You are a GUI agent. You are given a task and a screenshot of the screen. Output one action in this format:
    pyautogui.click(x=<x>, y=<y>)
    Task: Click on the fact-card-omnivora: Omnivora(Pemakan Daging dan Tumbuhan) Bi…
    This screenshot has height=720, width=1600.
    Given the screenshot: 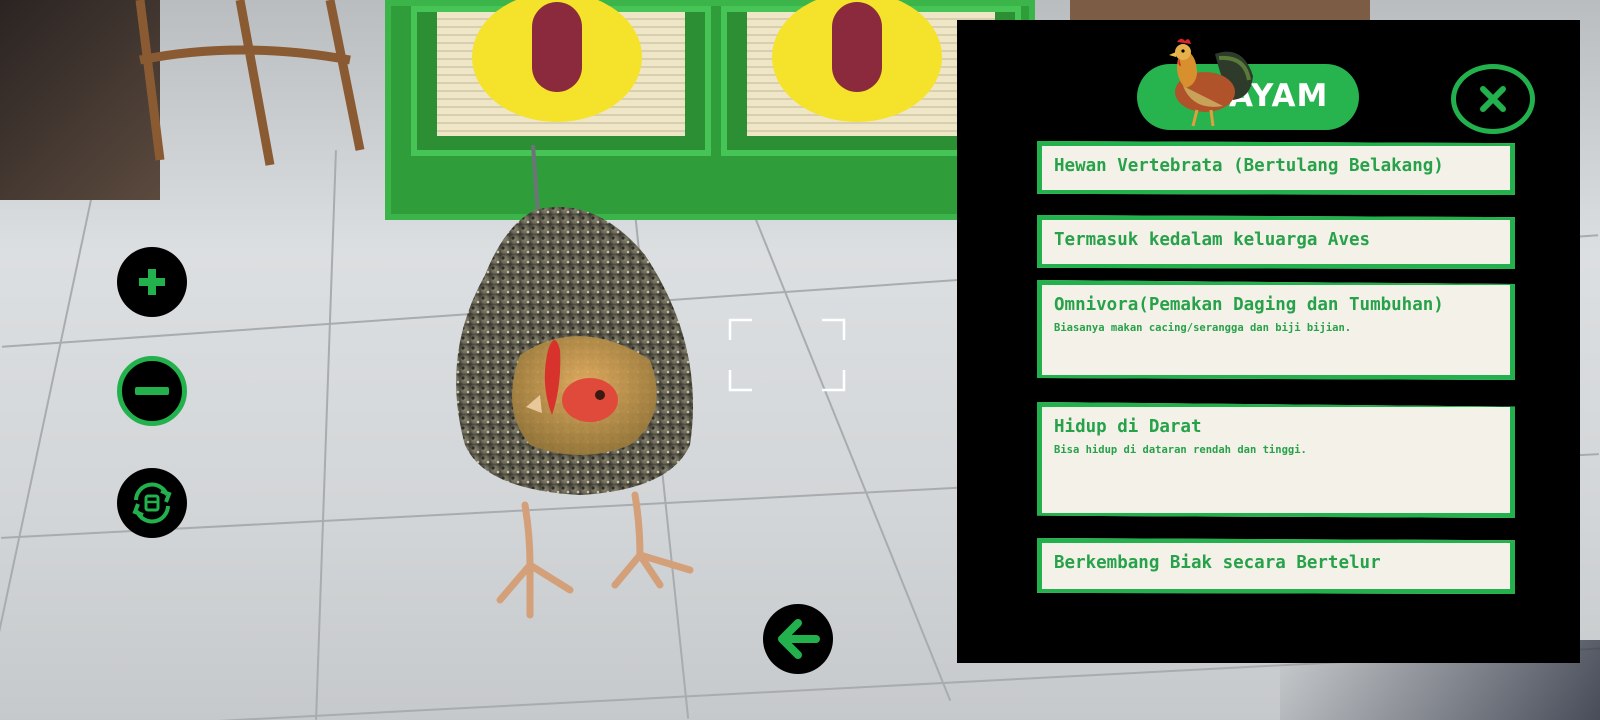 What is the action you would take?
    pyautogui.click(x=1276, y=330)
    